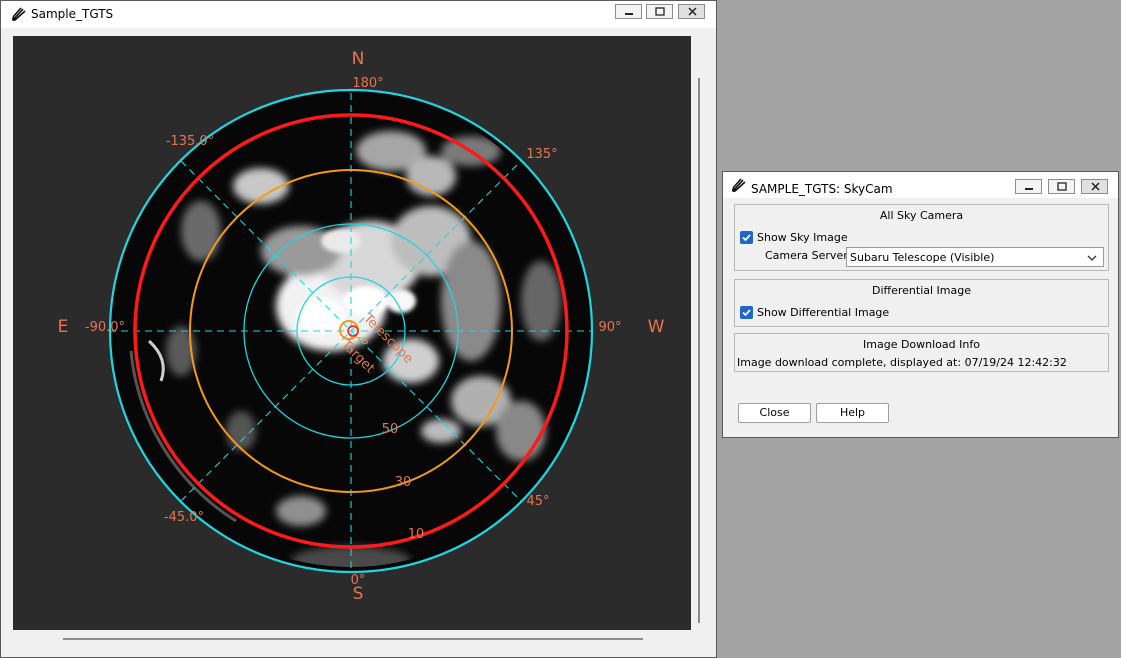 The image size is (1121, 658). Describe the element at coordinates (609, 327) in the screenshot. I see `azimuth-label-90: 90°` at that location.